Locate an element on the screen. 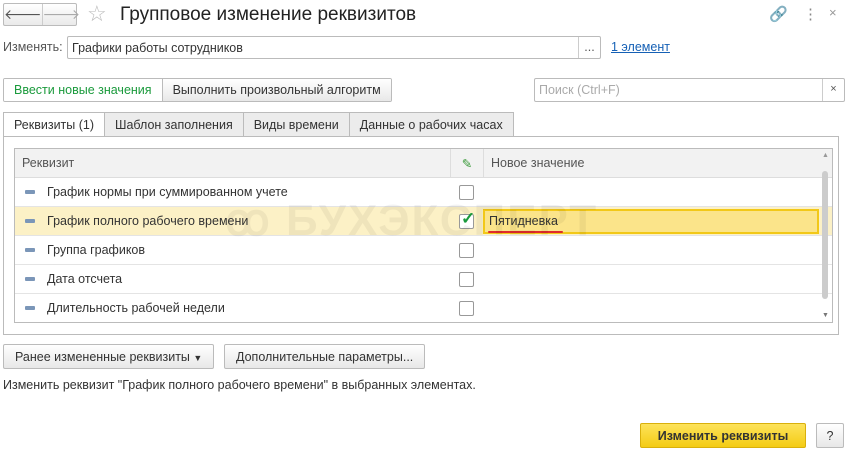 This screenshot has width=849, height=451. change-label: Изменять: is located at coordinates (33, 47).